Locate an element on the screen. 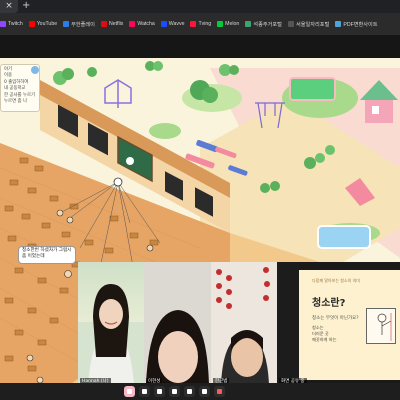  participants-button is located at coordinates (189, 391).